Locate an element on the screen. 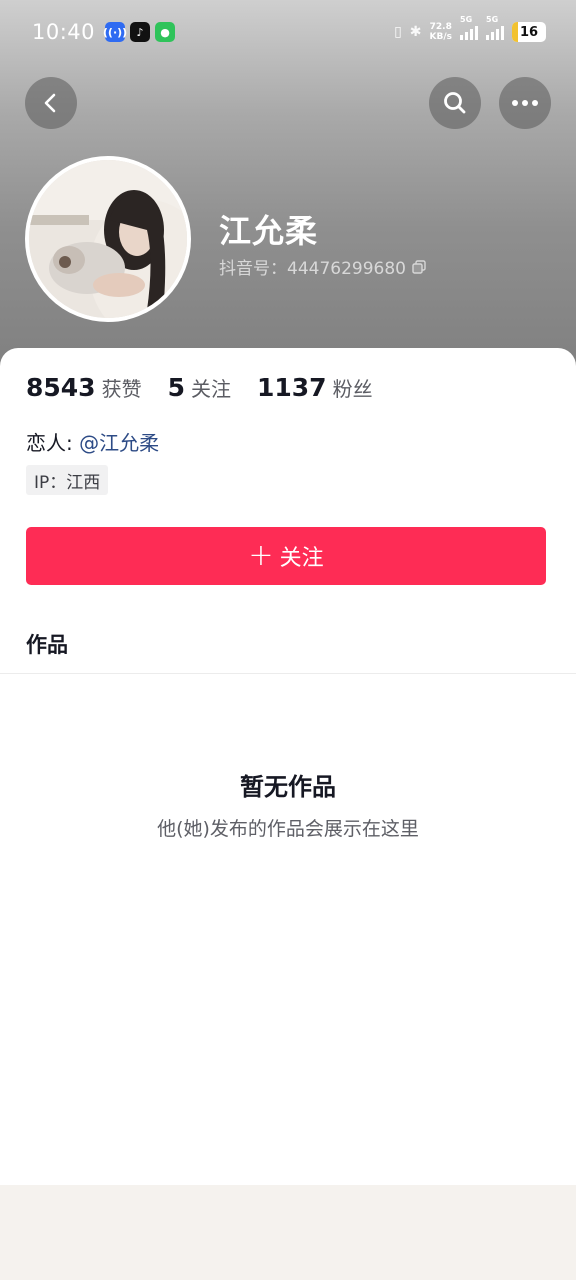 Image resolution: width=576 pixels, height=1280 pixels. douyin-id-text: 抖音号：44476299680 is located at coordinates (312, 269).